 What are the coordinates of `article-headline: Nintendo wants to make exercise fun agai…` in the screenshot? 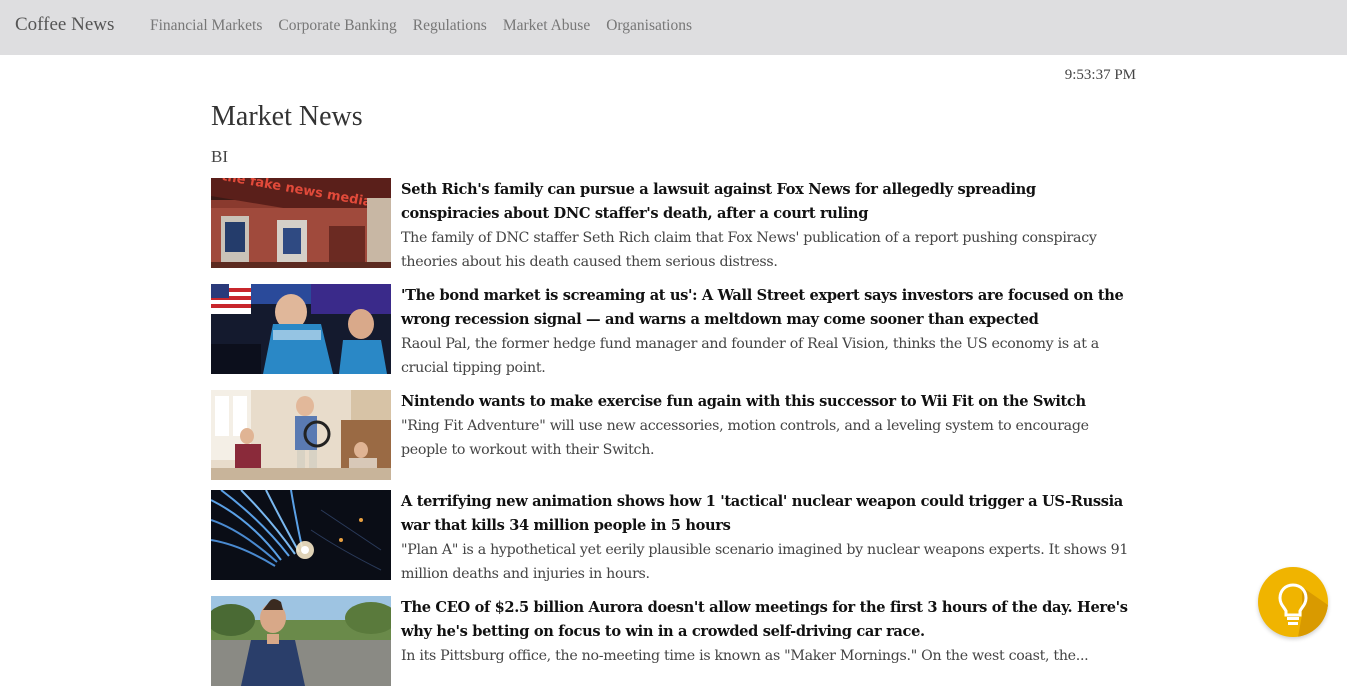 It's located at (768, 402).